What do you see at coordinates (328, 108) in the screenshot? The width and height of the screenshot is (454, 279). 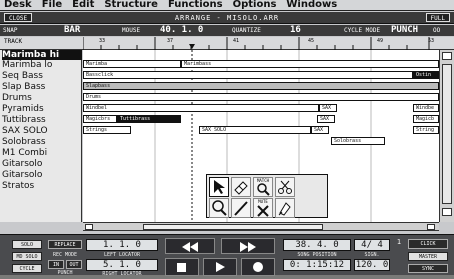 I see `part-sax: SAX` at bounding box center [328, 108].